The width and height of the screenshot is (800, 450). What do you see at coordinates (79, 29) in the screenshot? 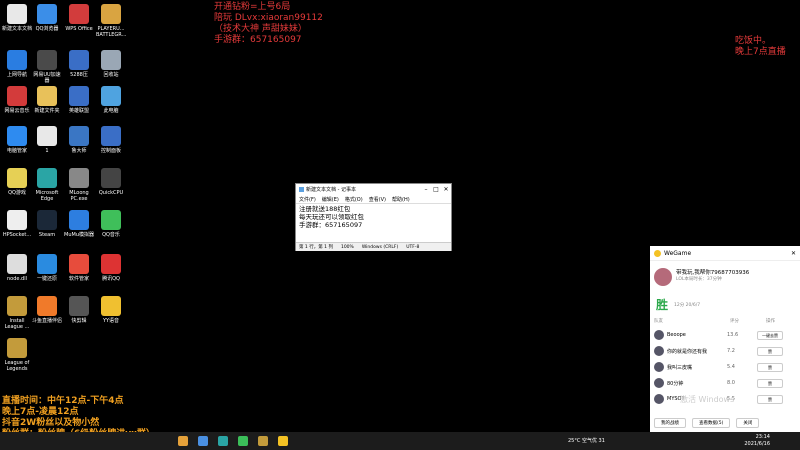
I see `desktop-icon-label: WPS Office` at bounding box center [79, 29].